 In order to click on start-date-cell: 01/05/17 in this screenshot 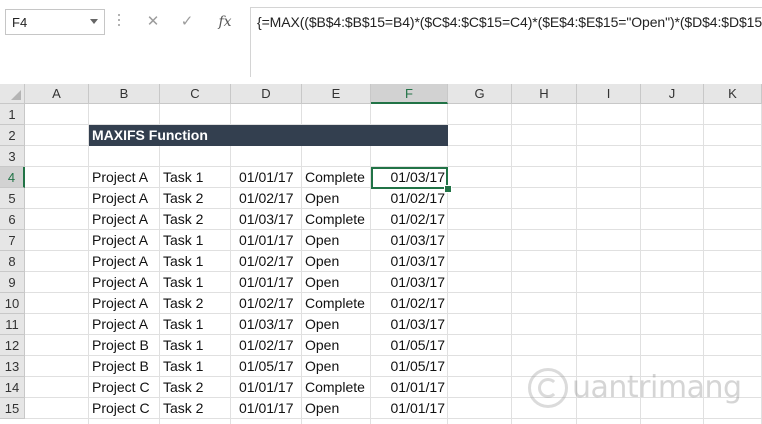, I will do `click(266, 366)`.